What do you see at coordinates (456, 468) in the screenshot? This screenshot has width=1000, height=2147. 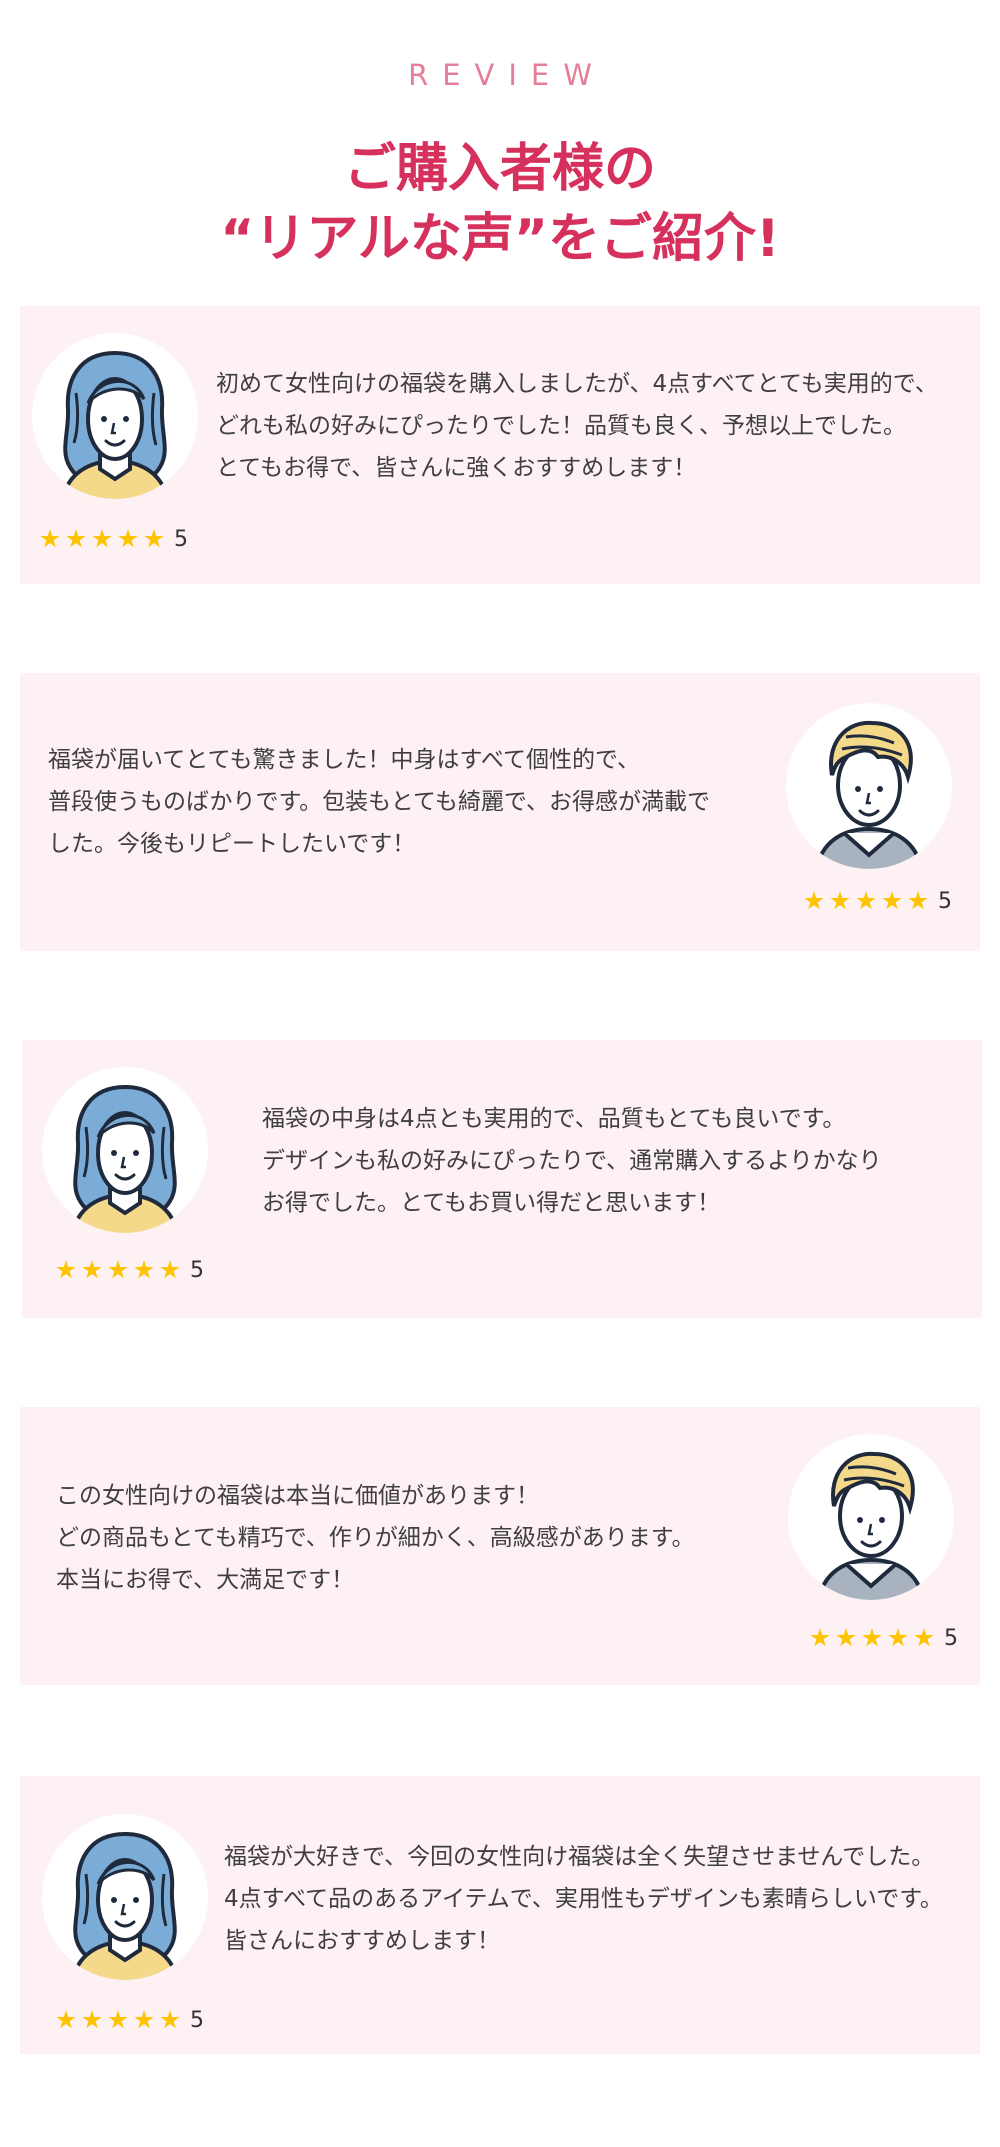 I see `review-text-line: とてもお得で、皆さんに強くおすすめします！` at bounding box center [456, 468].